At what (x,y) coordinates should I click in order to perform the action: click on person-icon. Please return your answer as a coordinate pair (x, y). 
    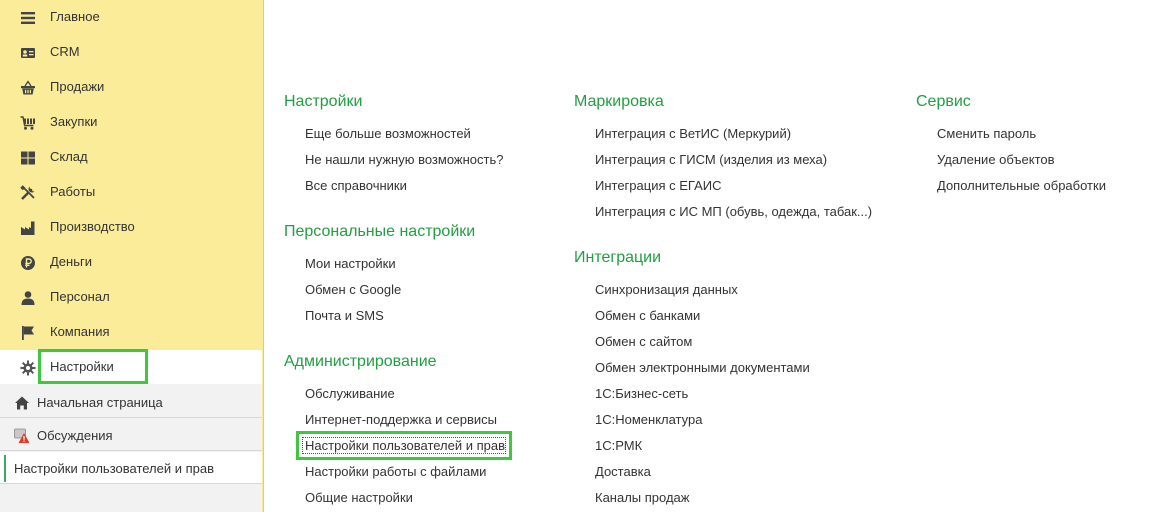
    Looking at the image, I should click on (28, 298).